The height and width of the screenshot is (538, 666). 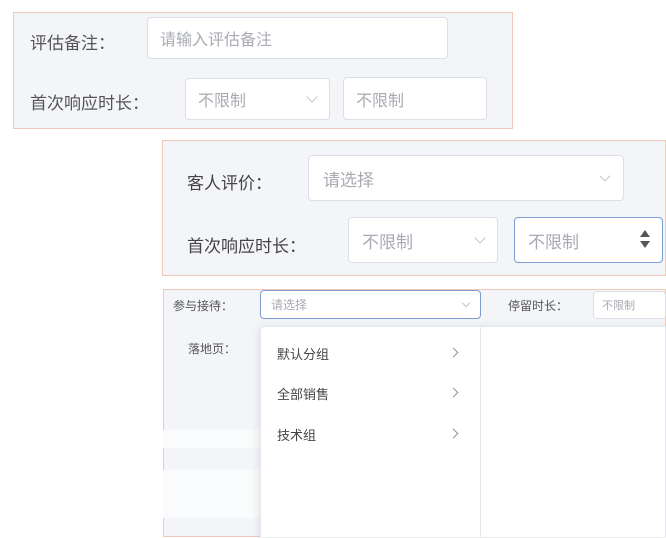 What do you see at coordinates (297, 436) in the screenshot?
I see `cascader-option-label: 技术组` at bounding box center [297, 436].